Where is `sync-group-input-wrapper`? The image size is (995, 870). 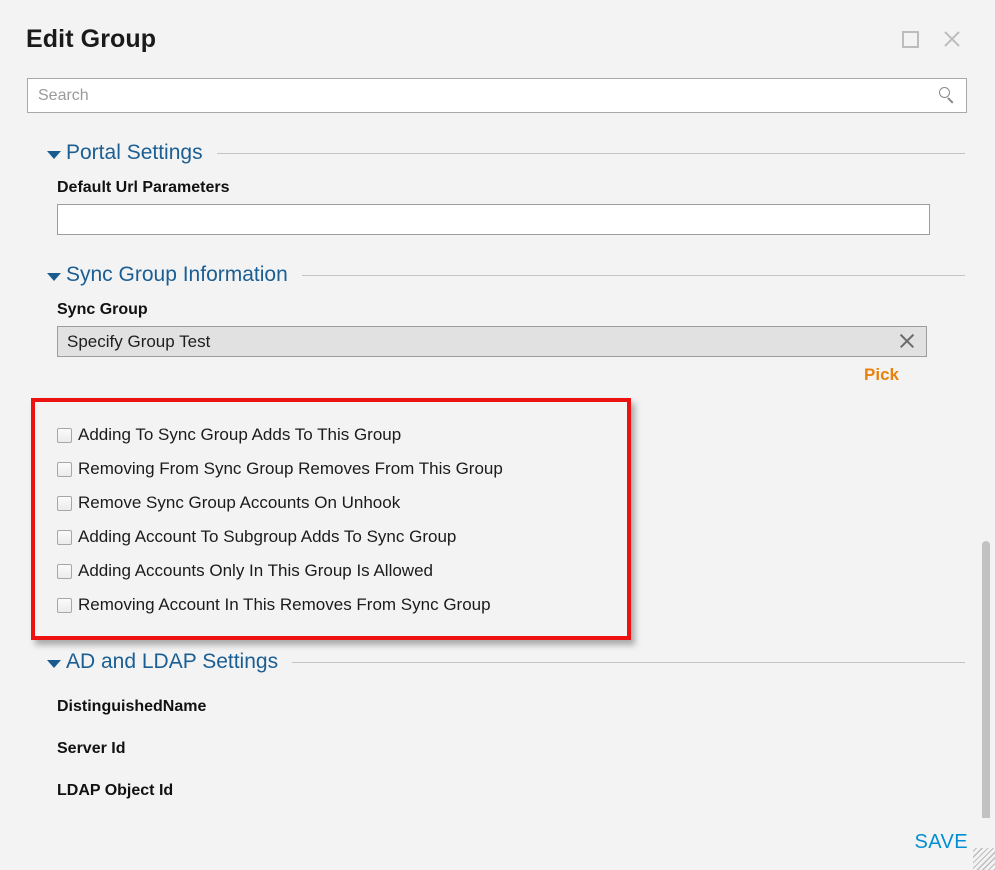 sync-group-input-wrapper is located at coordinates (492, 341).